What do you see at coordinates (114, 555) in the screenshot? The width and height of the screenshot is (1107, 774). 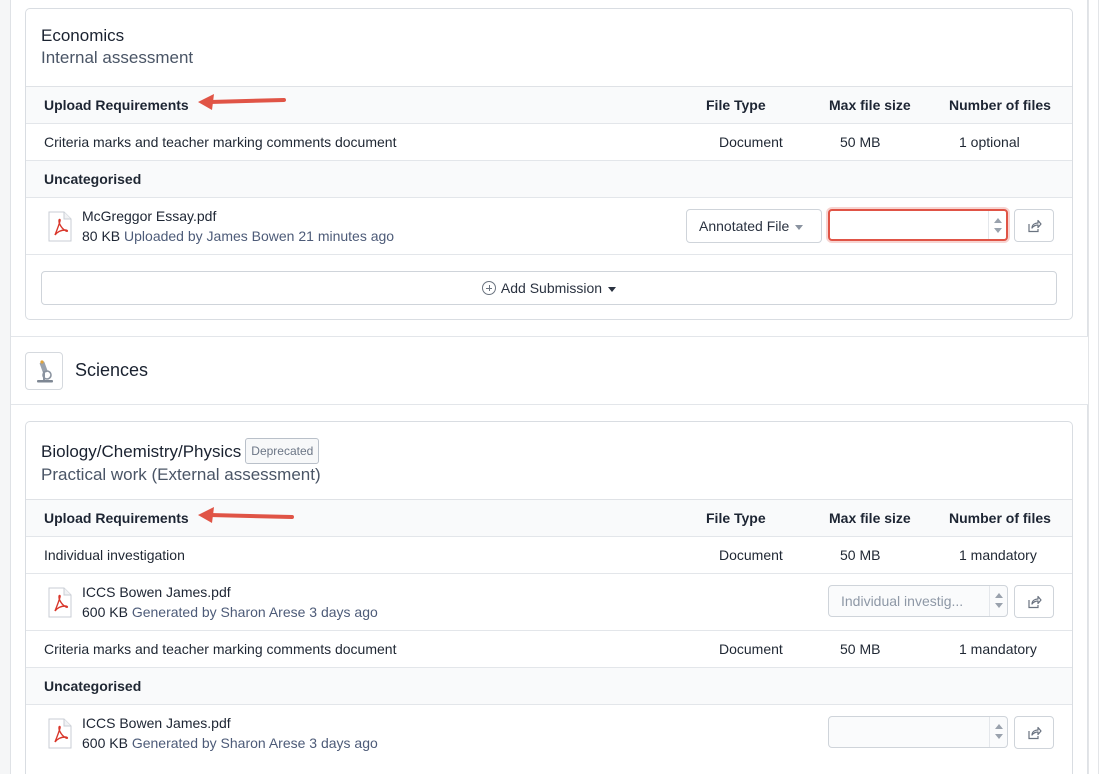 I see `requirement-name: Individual investigation` at bounding box center [114, 555].